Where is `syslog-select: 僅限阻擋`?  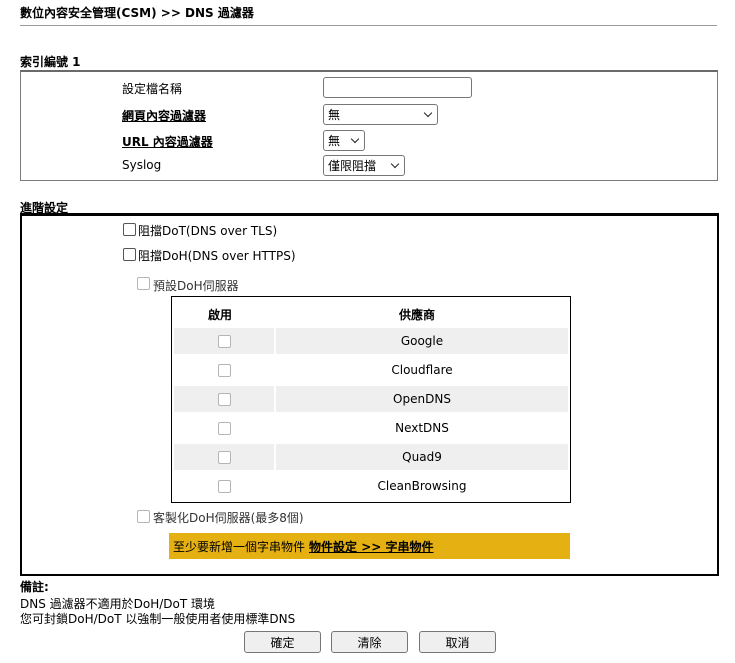
syslog-select: 僅限阻擋 is located at coordinates (364, 165).